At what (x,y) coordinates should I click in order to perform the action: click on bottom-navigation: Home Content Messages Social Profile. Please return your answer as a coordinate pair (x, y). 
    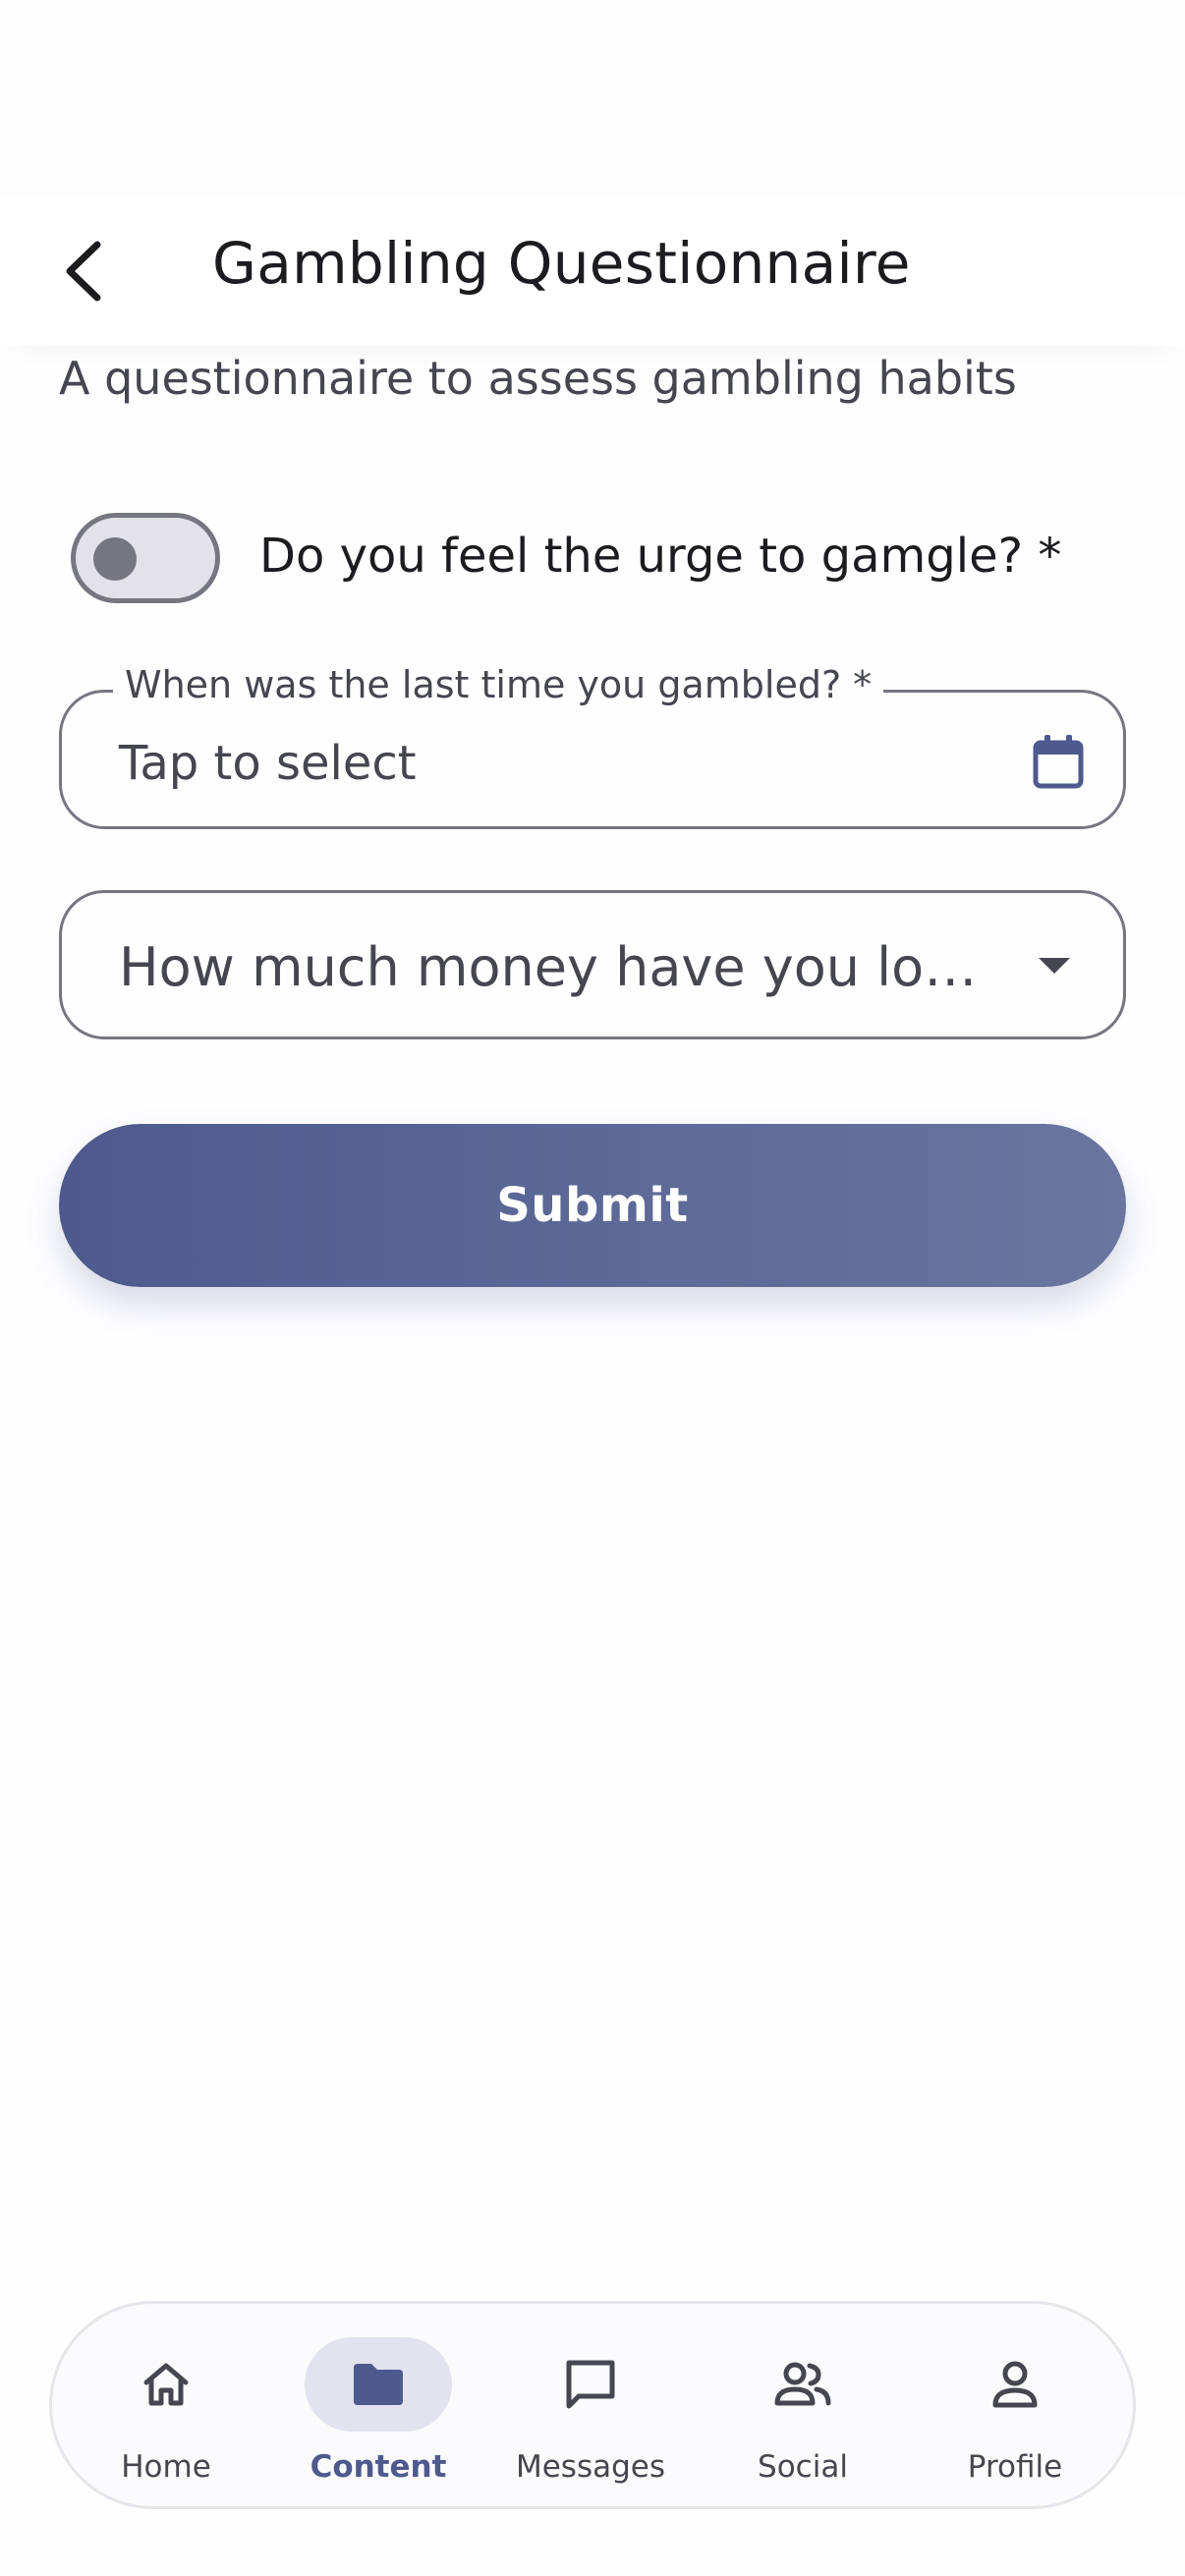
    Looking at the image, I should click on (592, 2405).